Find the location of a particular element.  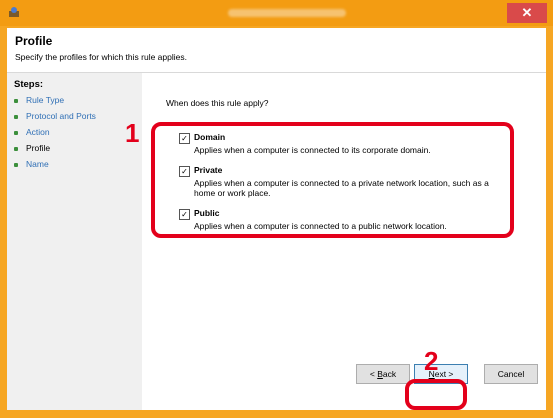

back-rest: ack is located at coordinates (389, 374).